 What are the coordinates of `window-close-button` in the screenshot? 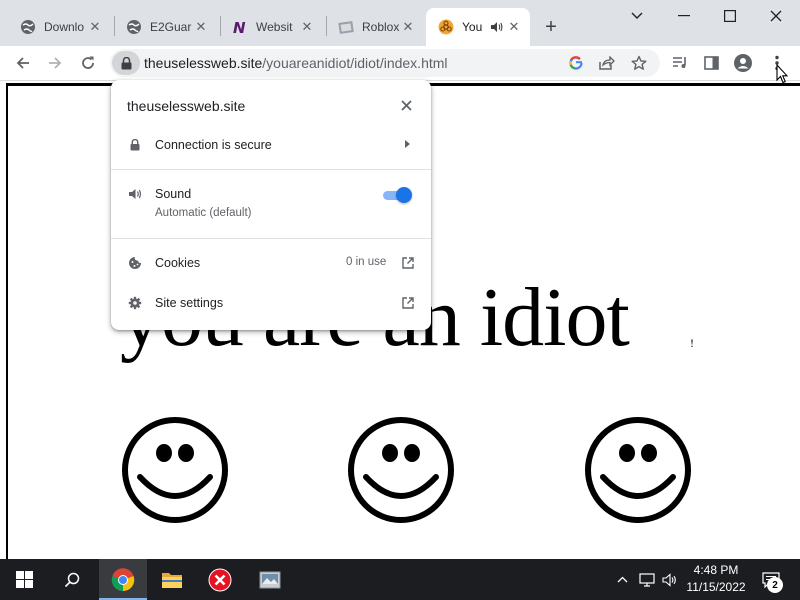 It's located at (776, 16).